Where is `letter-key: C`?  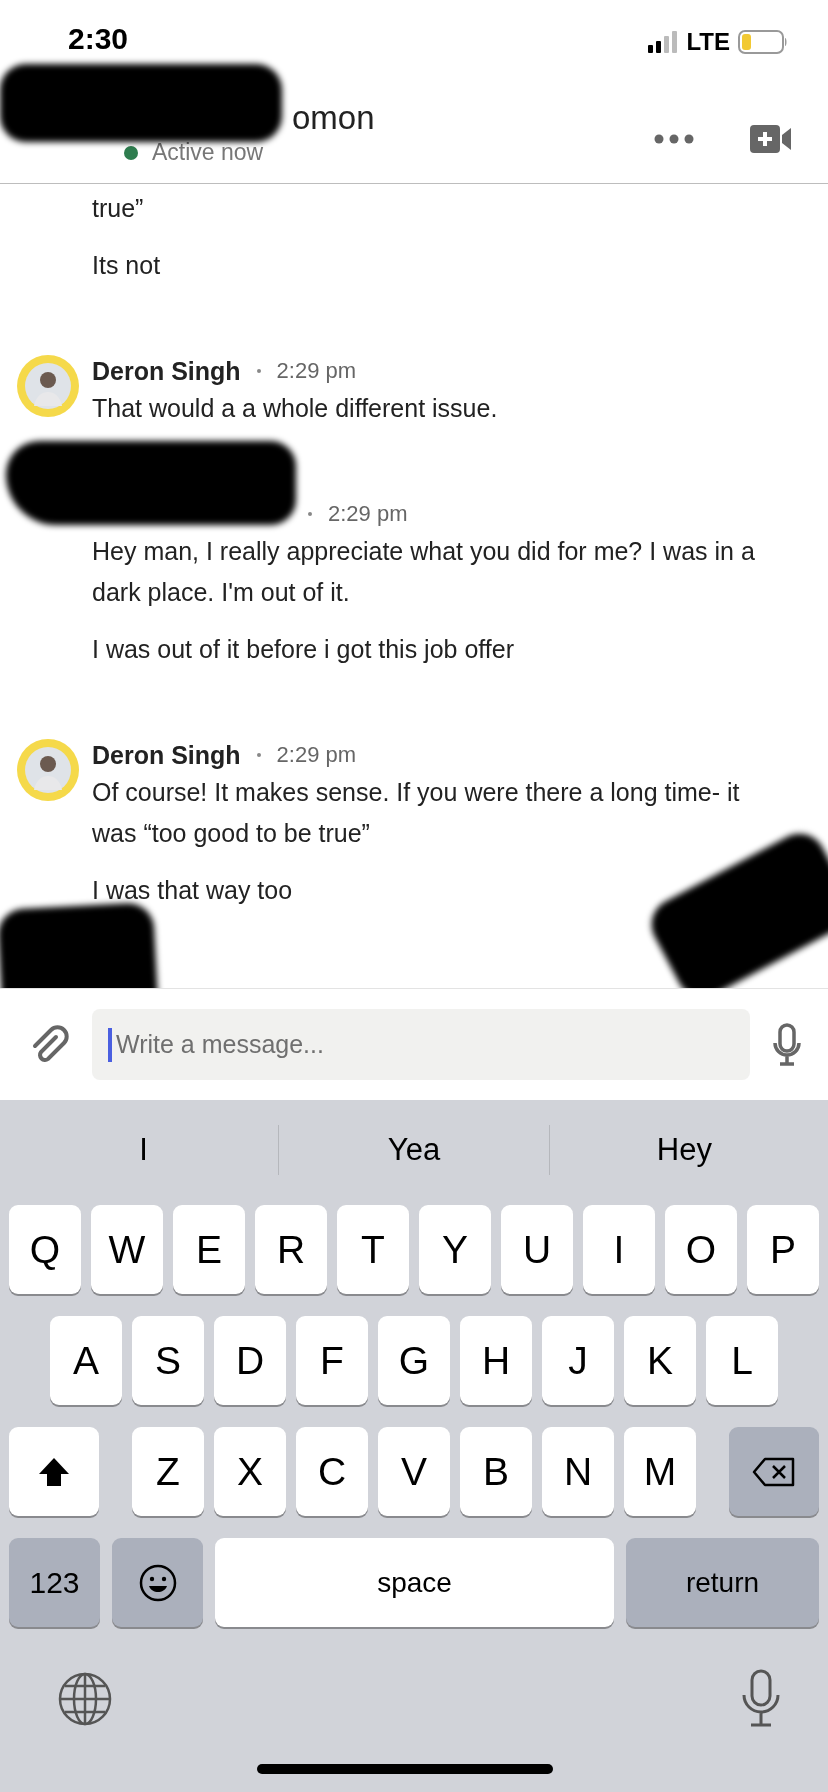 letter-key: C is located at coordinates (332, 1471).